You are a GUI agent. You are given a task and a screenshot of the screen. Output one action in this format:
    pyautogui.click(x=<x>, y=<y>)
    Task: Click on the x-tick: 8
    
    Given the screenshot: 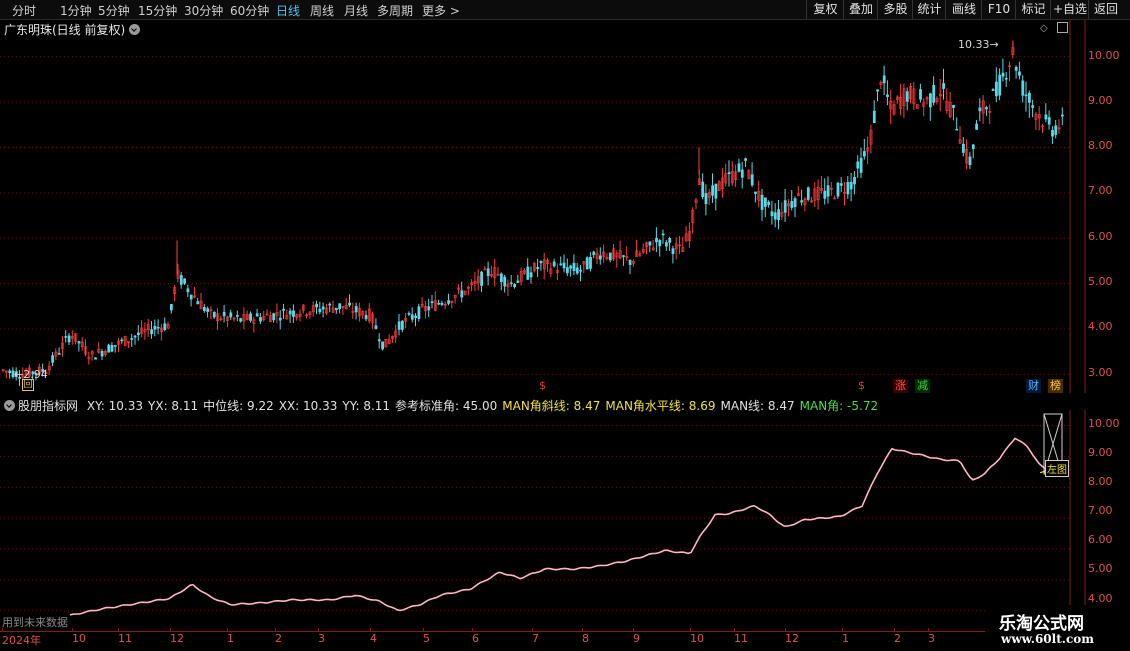 What is the action you would take?
    pyautogui.click(x=585, y=638)
    